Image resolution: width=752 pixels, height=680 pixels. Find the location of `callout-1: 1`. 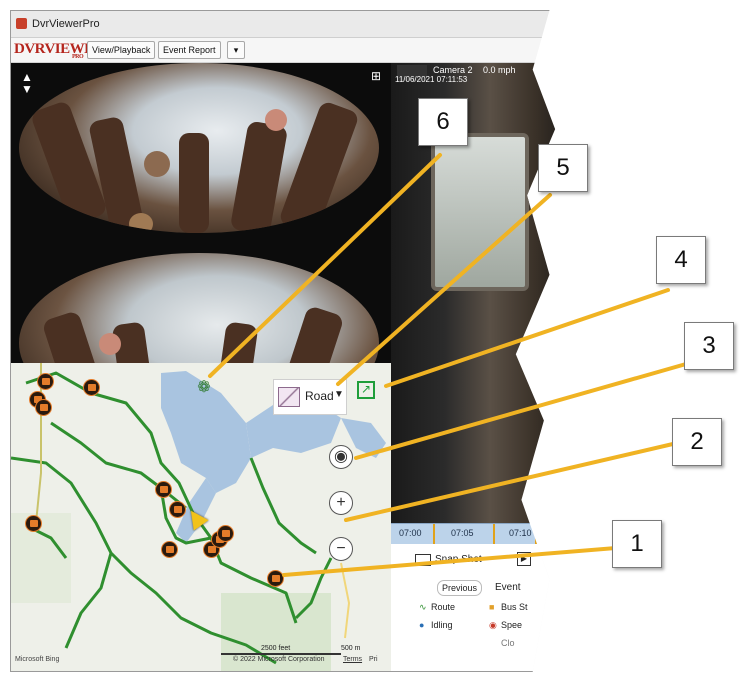

callout-1: 1 is located at coordinates (637, 544).